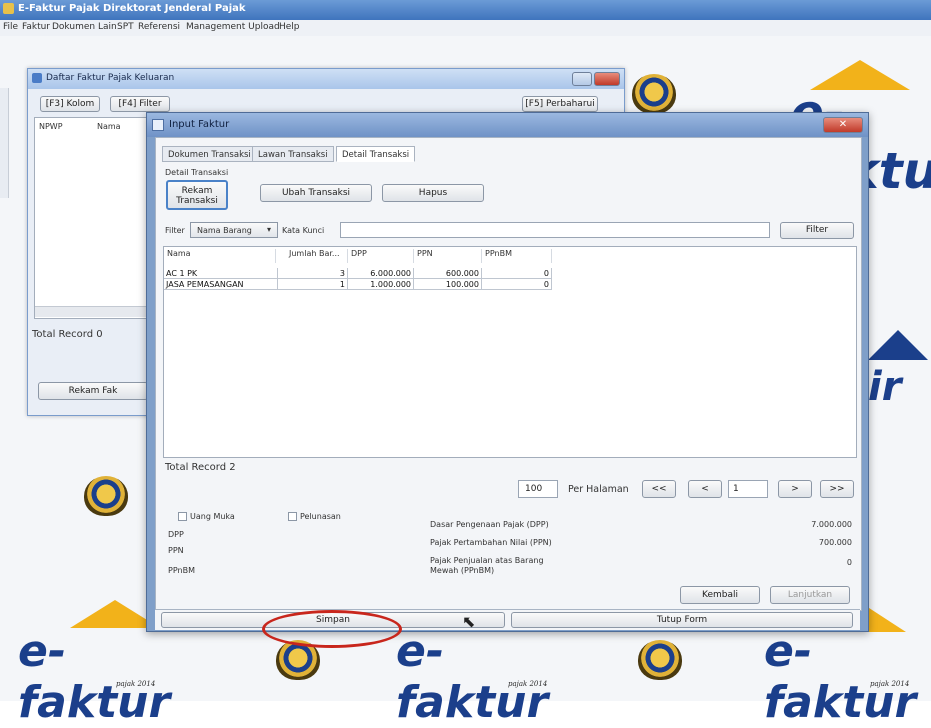 The height and width of the screenshot is (728, 931). Describe the element at coordinates (199, 124) in the screenshot. I see `input-faktur-title: Input Faktur` at that location.